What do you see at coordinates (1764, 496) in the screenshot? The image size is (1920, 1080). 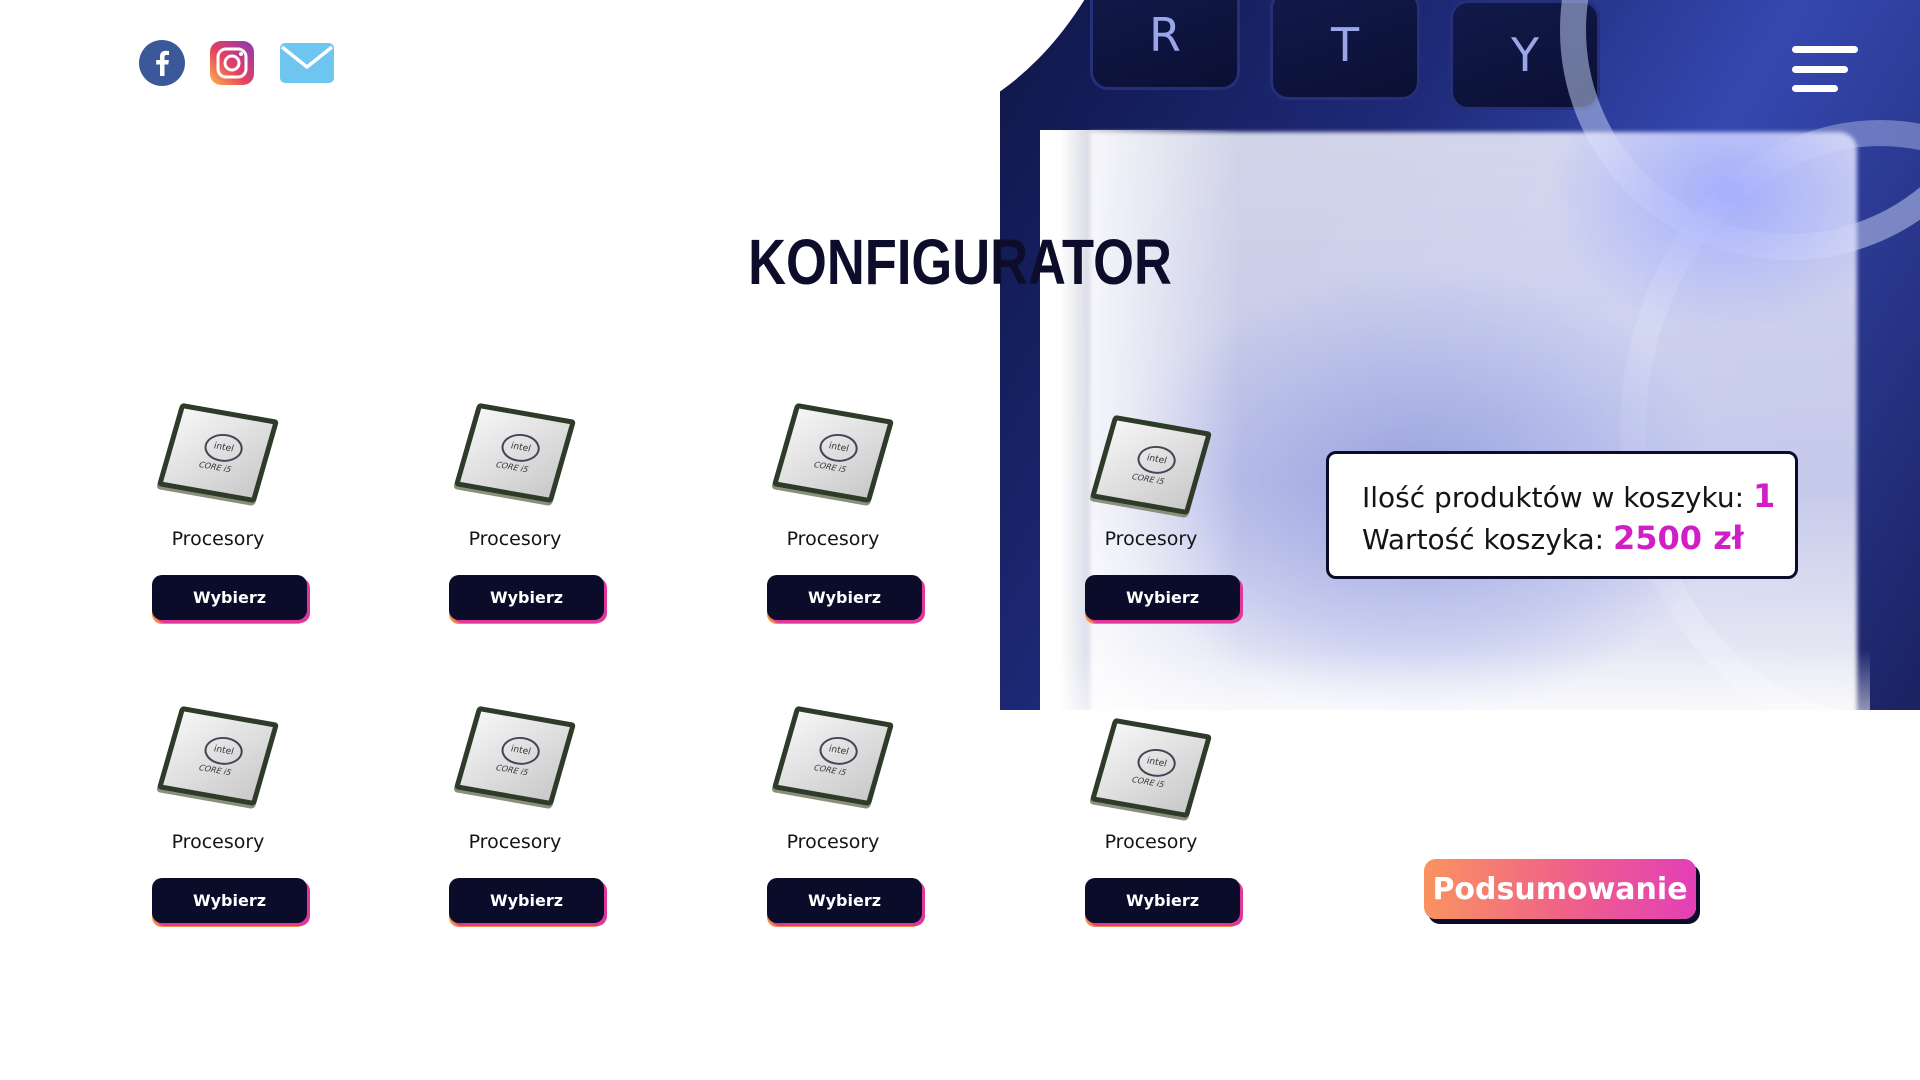 I see `cart-count-value: 1` at bounding box center [1764, 496].